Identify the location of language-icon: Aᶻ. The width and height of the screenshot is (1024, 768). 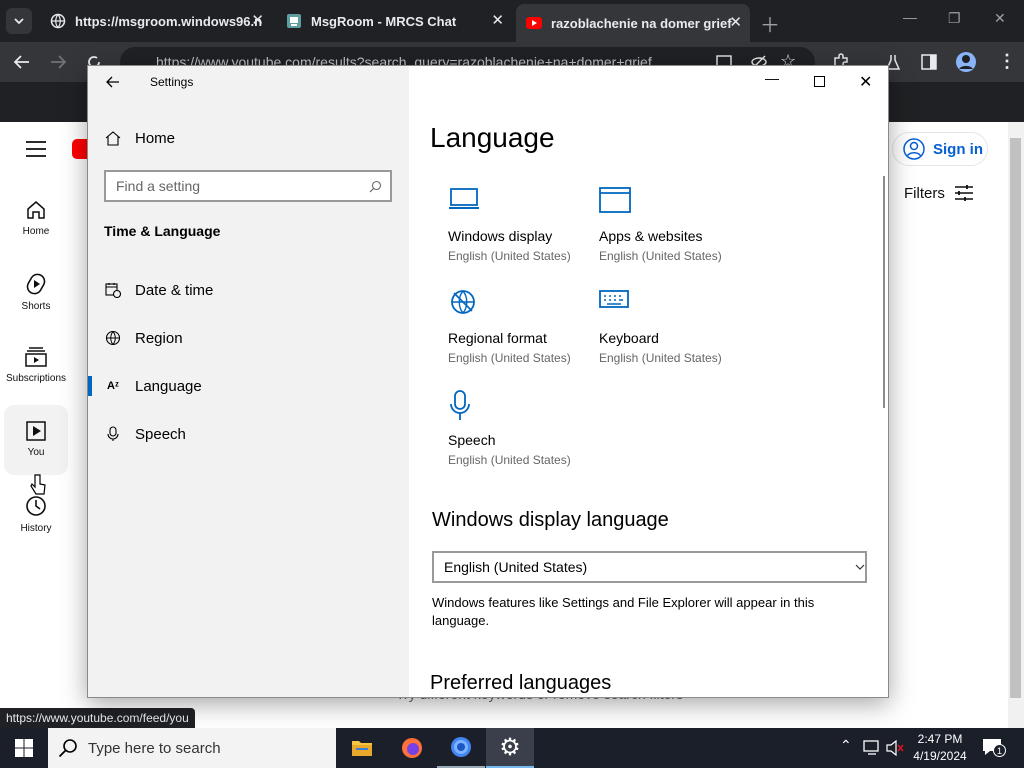
(113, 386).